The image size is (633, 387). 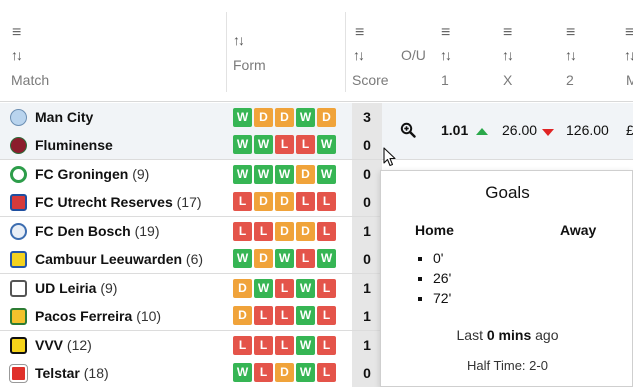 I want to click on team-name: Pacos Ferreira (10), so click(x=98, y=316).